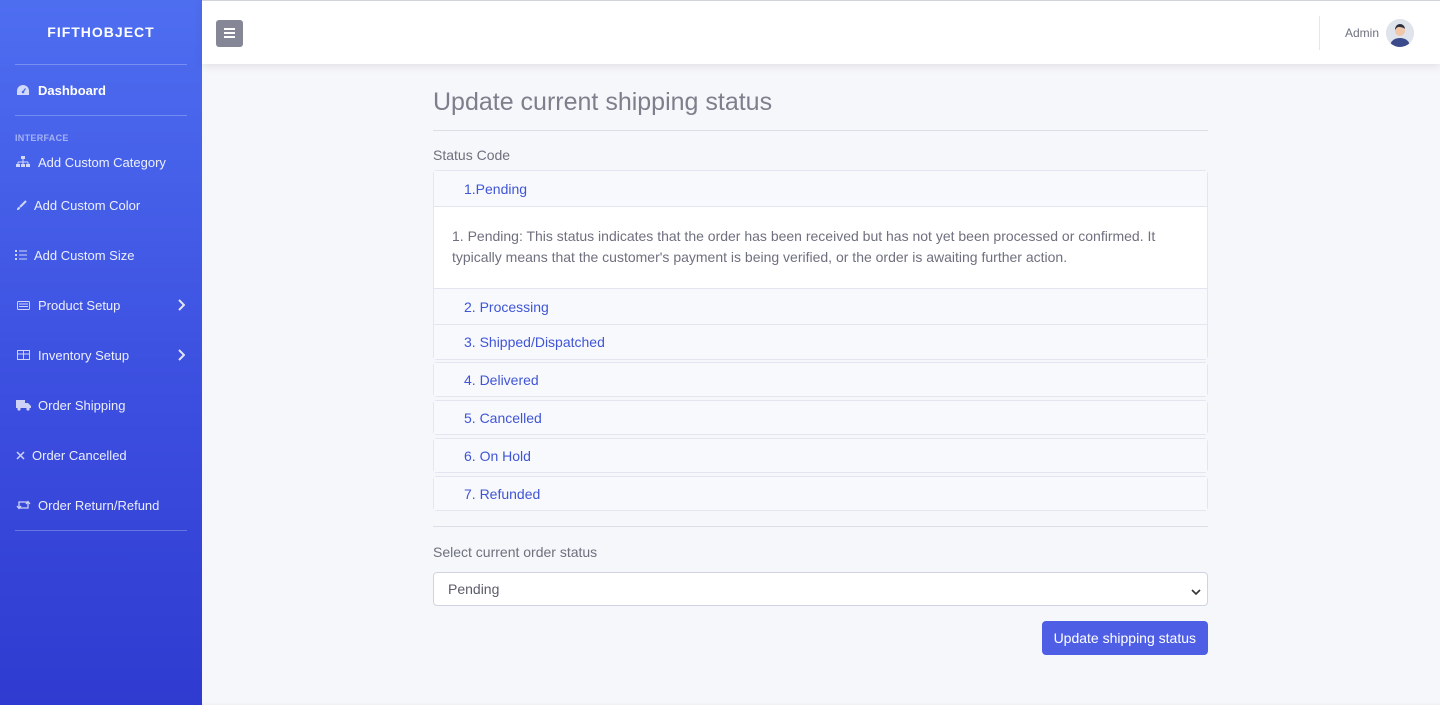 This screenshot has width=1440, height=705. Describe the element at coordinates (82, 405) in the screenshot. I see `sidebar-item-label: Order Shipping` at that location.